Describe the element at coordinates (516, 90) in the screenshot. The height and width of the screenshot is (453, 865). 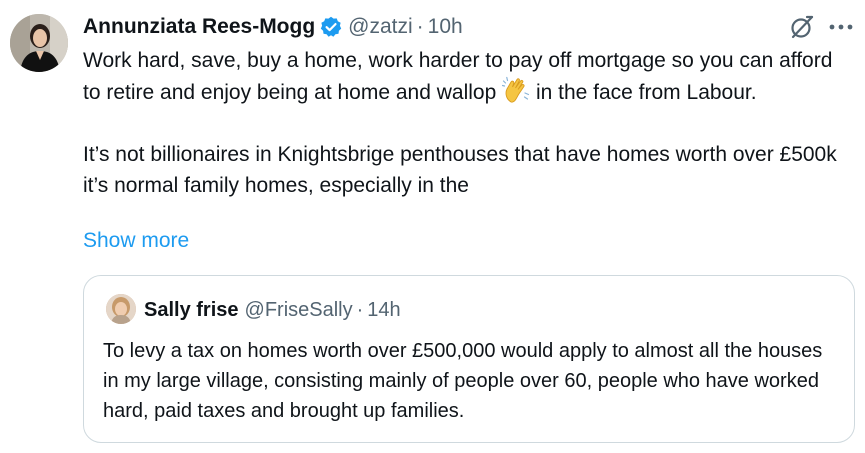
I see `clapping-hands-emoji-icon` at that location.